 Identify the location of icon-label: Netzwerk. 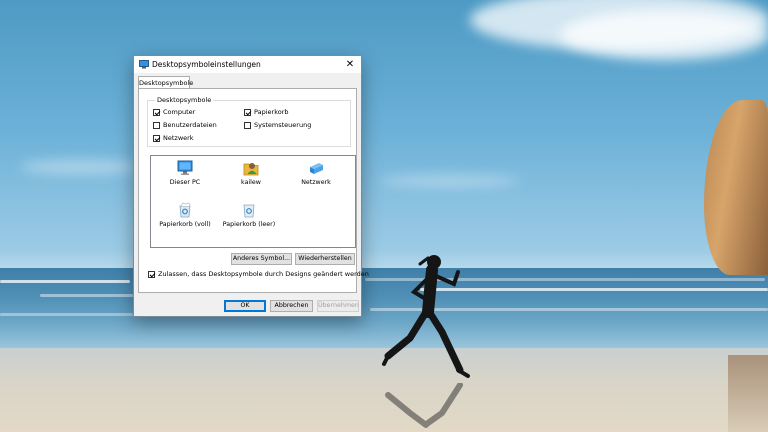
(316, 182).